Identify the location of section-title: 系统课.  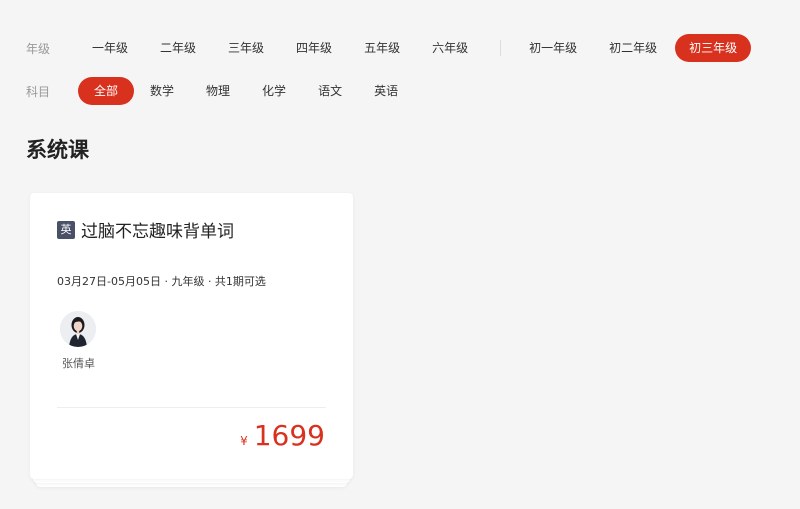
(57, 150).